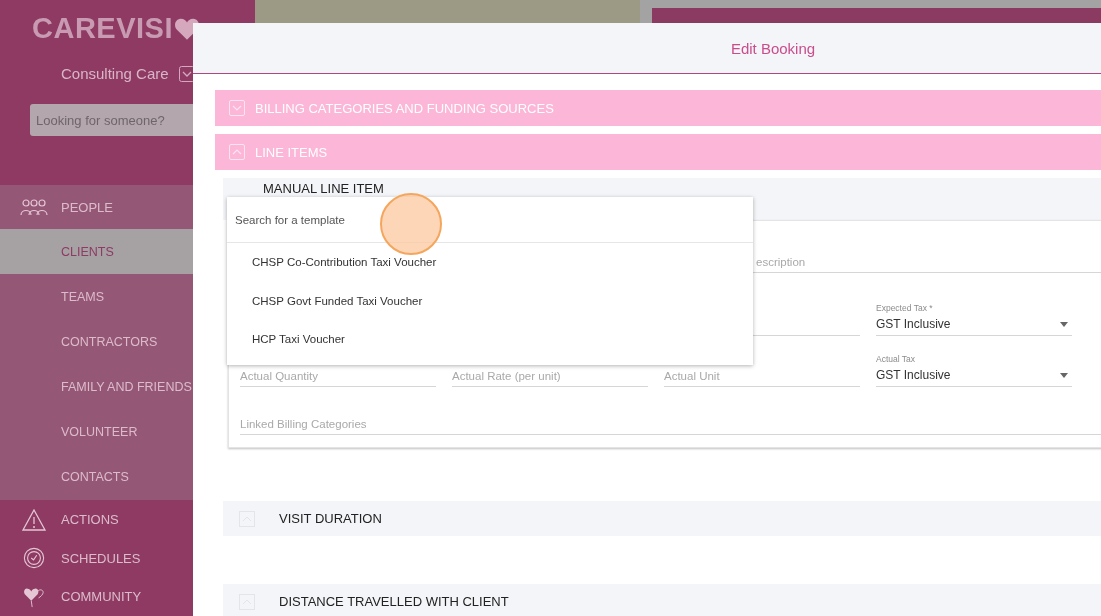 This screenshot has width=1101, height=616. I want to click on logo-text: CAREVISI, so click(102, 28).